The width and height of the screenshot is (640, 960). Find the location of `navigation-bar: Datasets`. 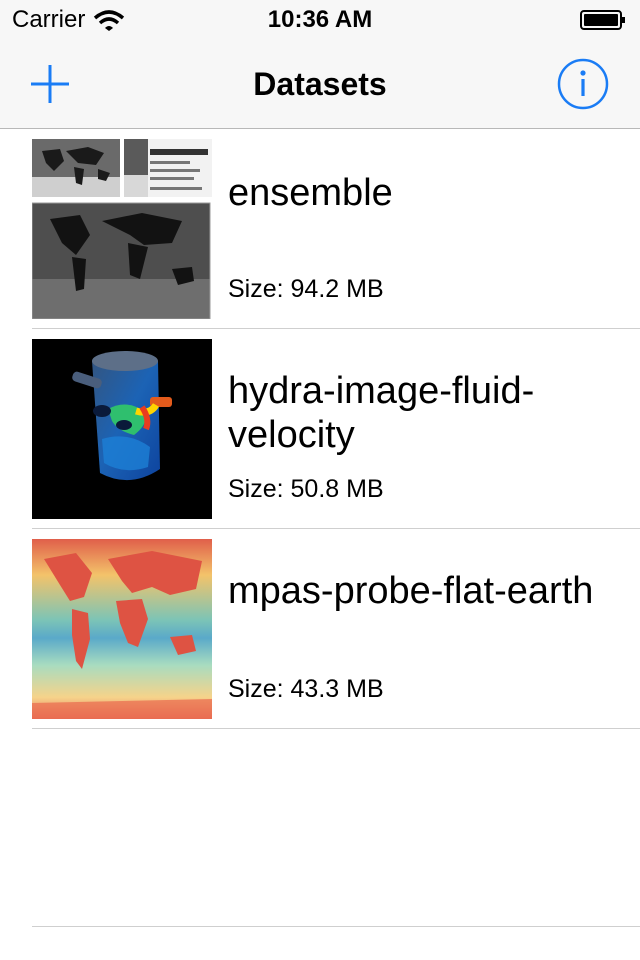

navigation-bar: Datasets is located at coordinates (320, 84).